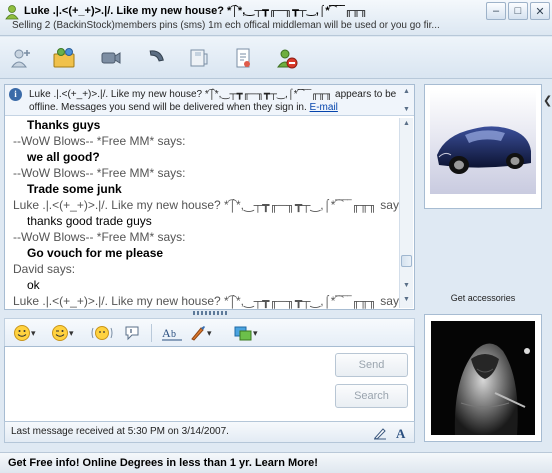 The image size is (552, 473). What do you see at coordinates (155, 58) in the screenshot?
I see `call-icon` at bounding box center [155, 58].